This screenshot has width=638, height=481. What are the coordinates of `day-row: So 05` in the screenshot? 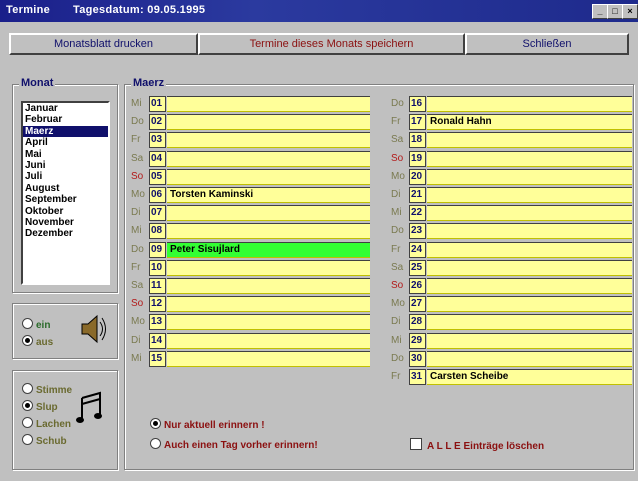 It's located at (250, 176).